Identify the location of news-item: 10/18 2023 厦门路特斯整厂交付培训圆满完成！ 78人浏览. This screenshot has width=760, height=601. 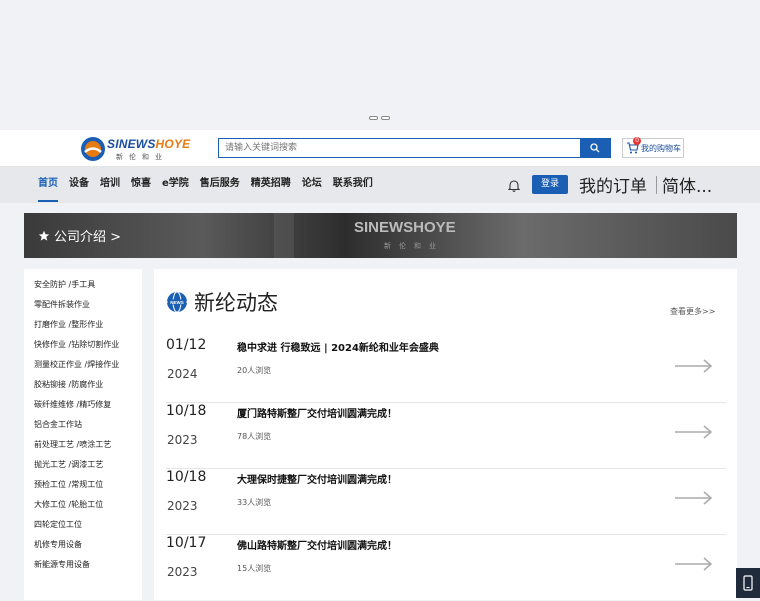
(446, 436).